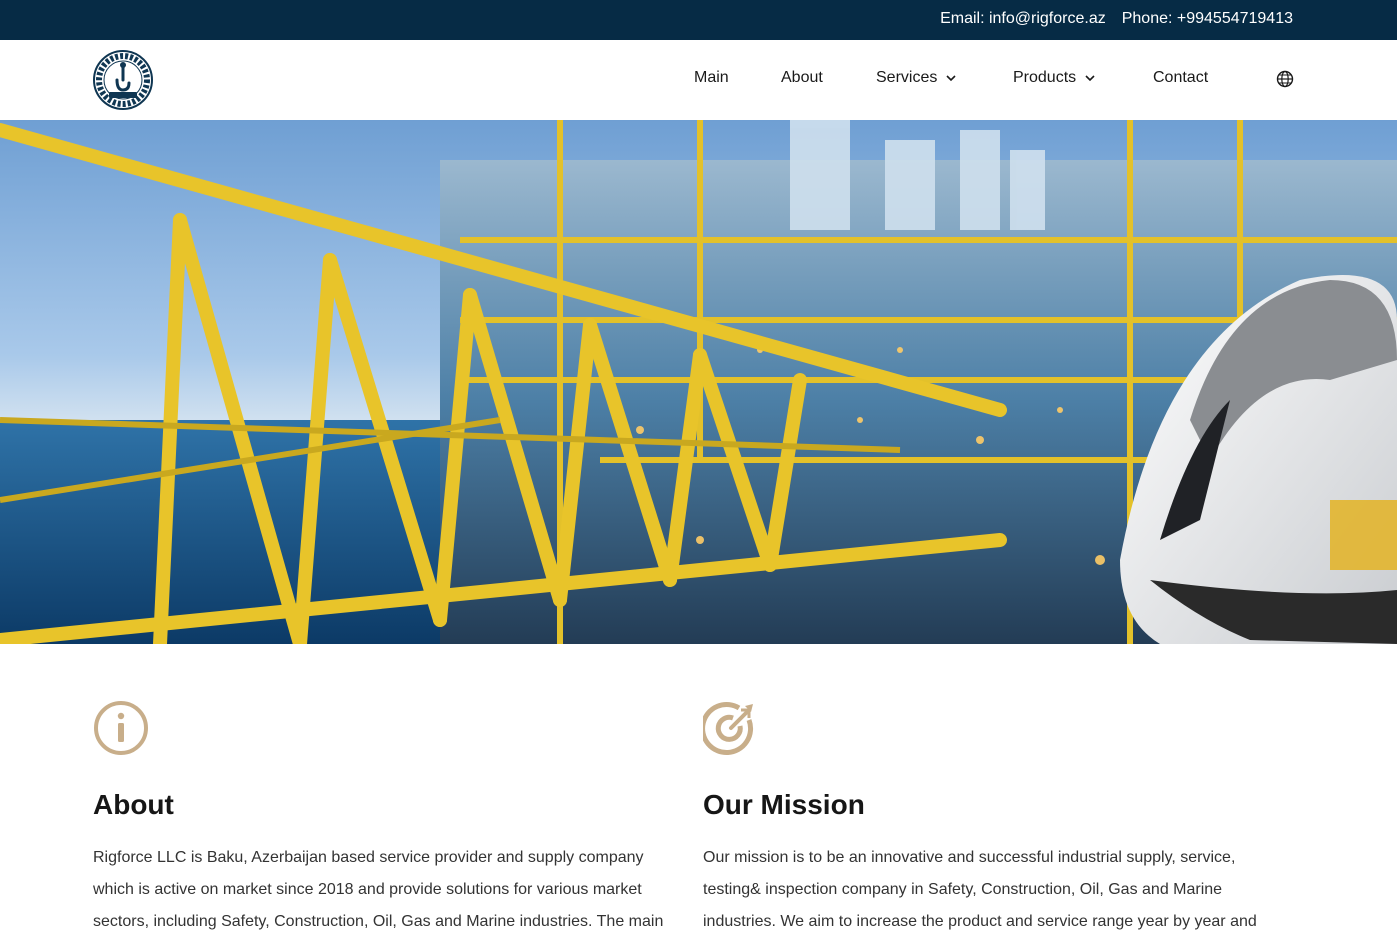  What do you see at coordinates (907, 77) in the screenshot?
I see `nav-label: Services` at bounding box center [907, 77].